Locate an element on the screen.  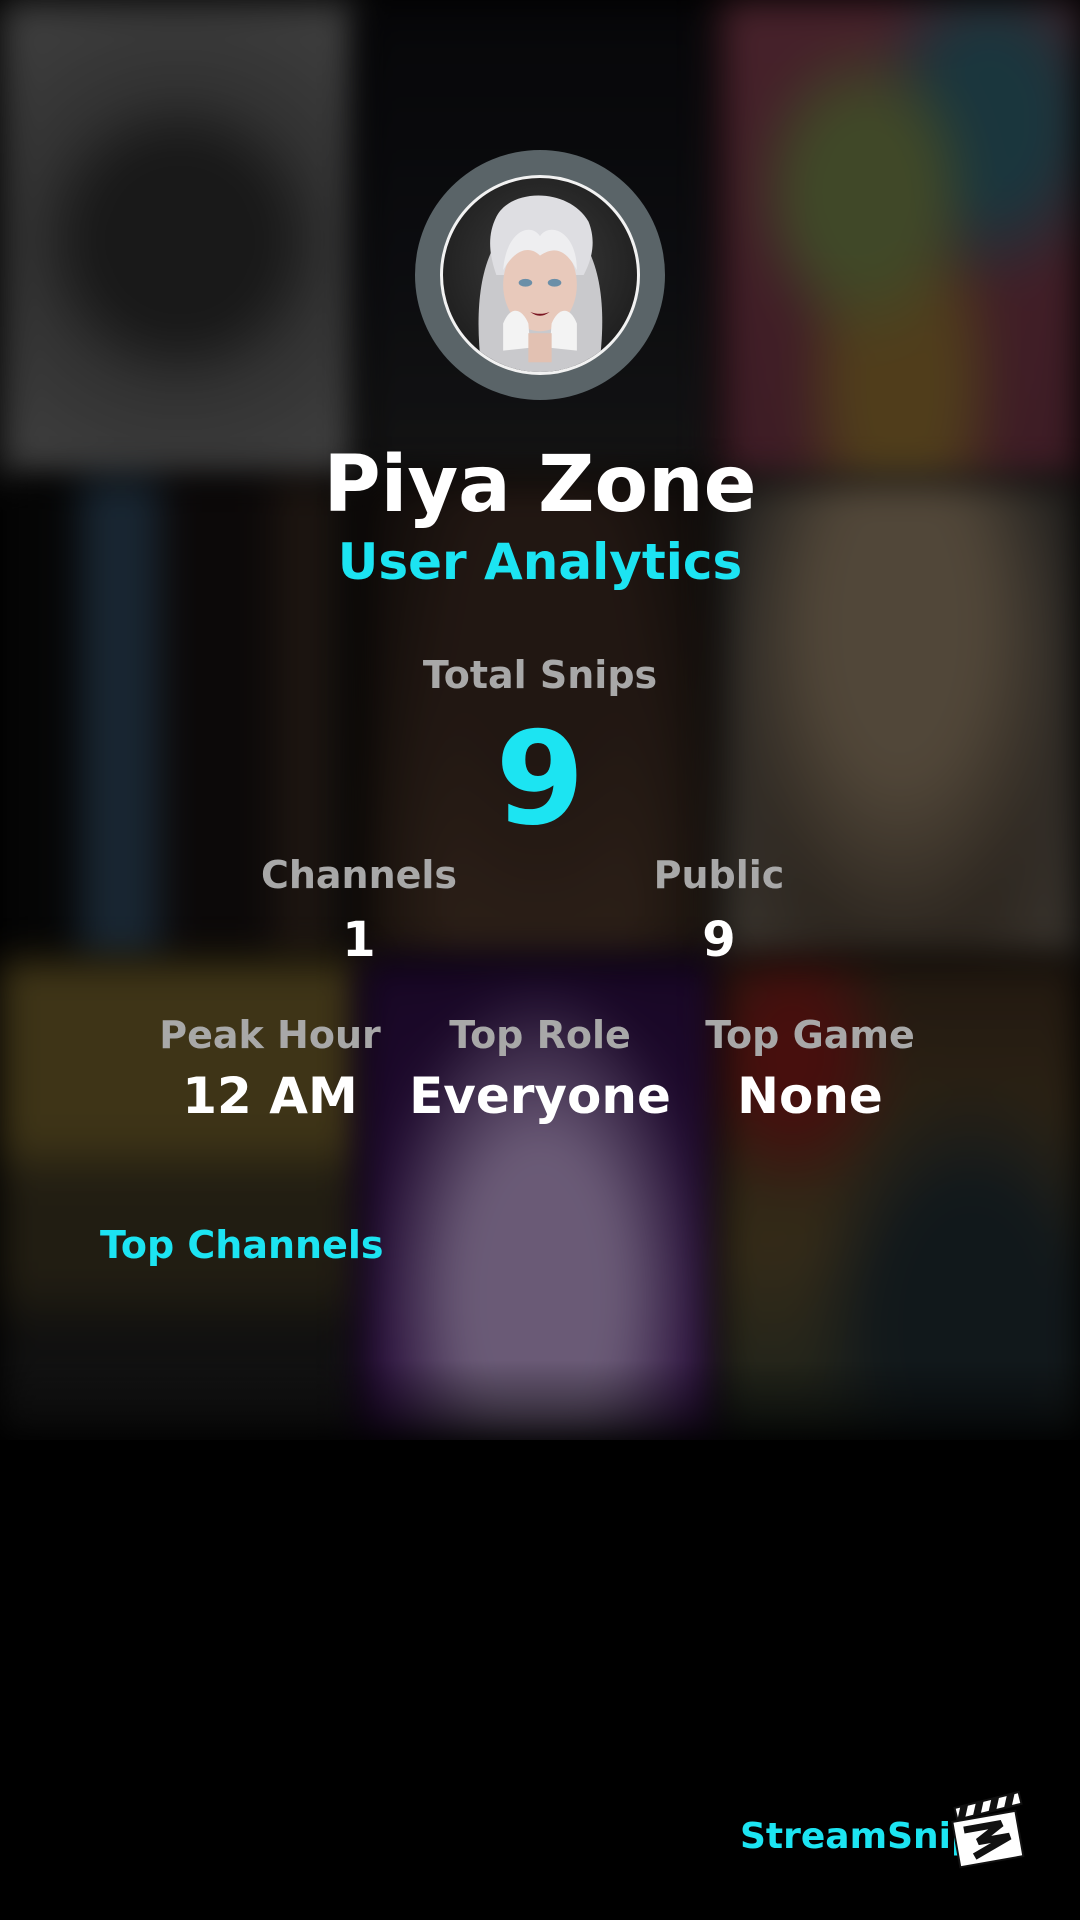
total-snips-label: Total Snips is located at coordinates (540, 675).